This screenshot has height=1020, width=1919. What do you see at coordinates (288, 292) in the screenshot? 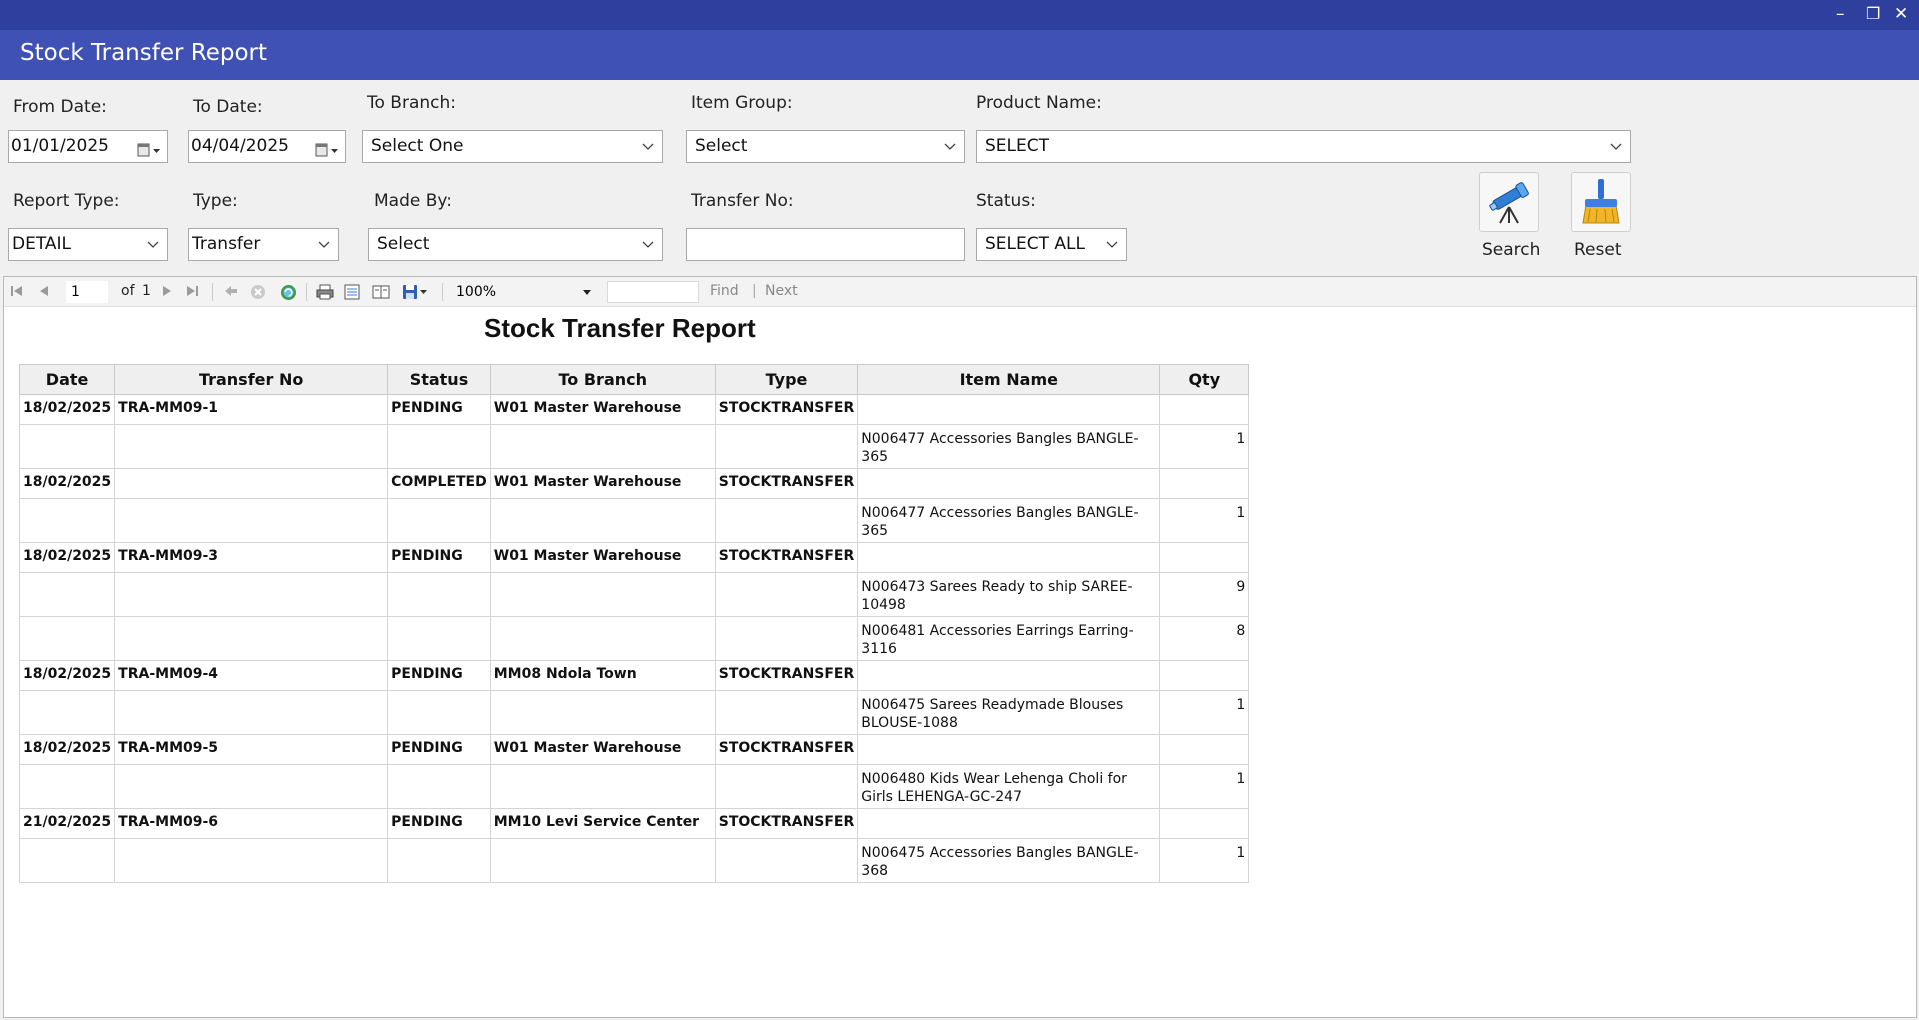
I see `refresh-icon` at bounding box center [288, 292].